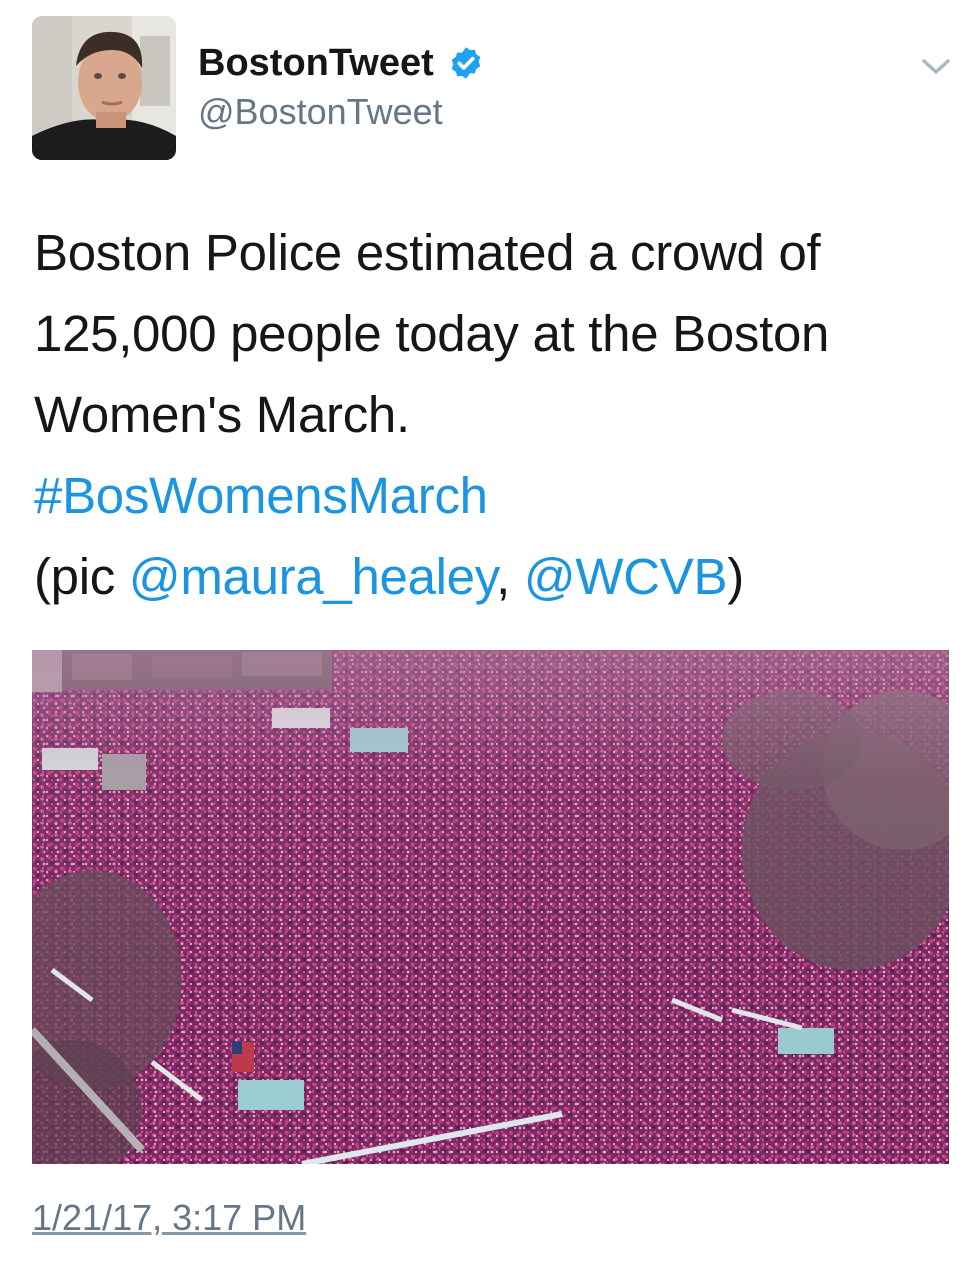  I want to click on tweet-text-line-2: 125,000 people today at the Boston, so click(432, 333).